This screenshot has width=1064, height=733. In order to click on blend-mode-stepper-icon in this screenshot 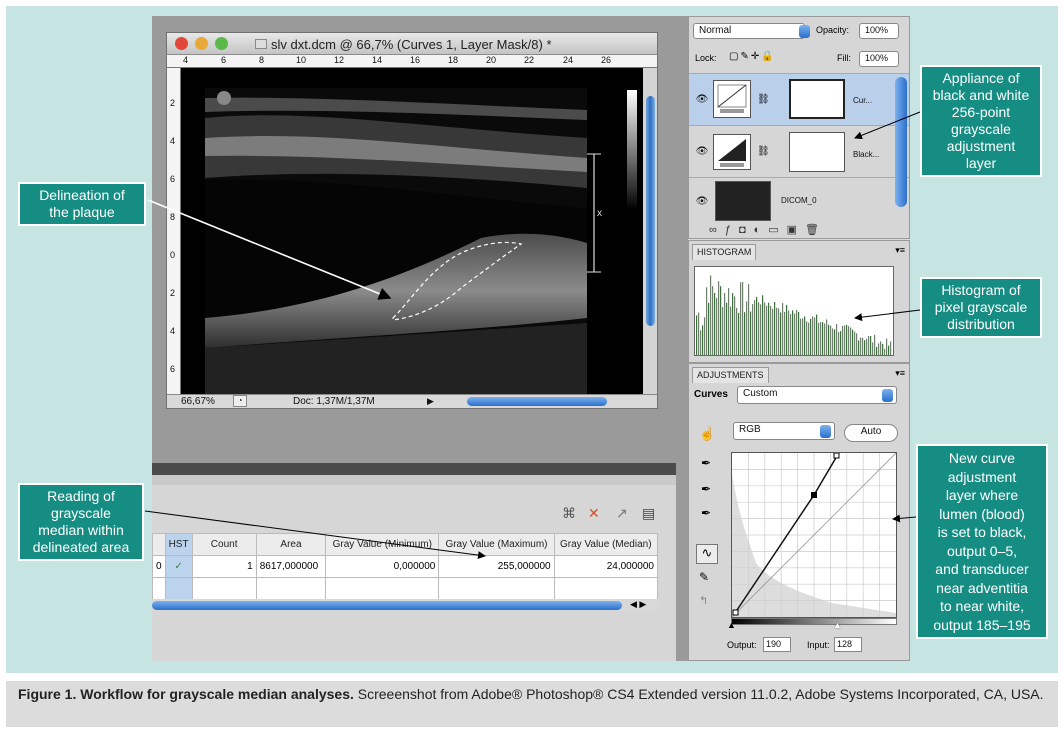, I will do `click(804, 31)`.